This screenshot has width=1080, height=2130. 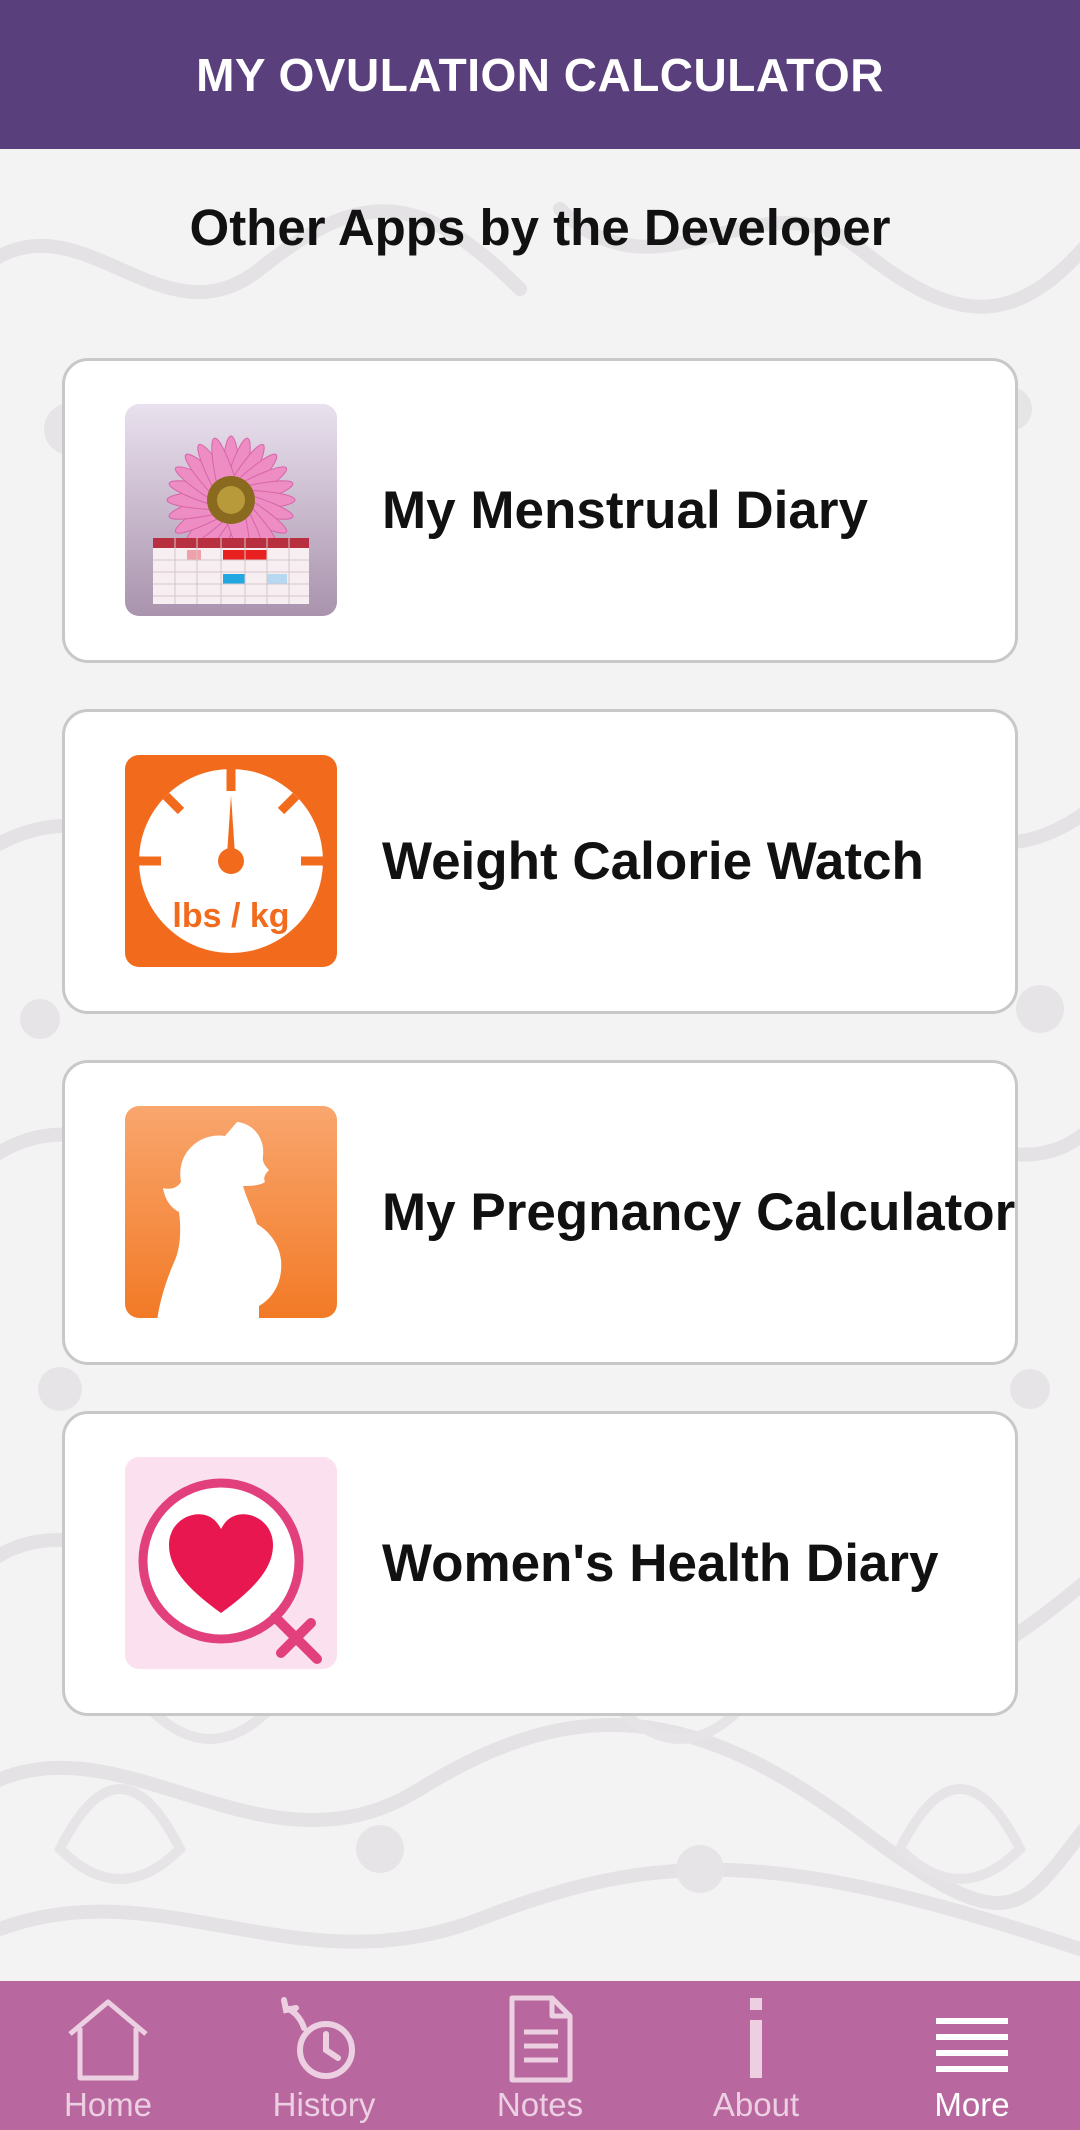 What do you see at coordinates (231, 1563) in the screenshot?
I see `heart-female-symbol-icon` at bounding box center [231, 1563].